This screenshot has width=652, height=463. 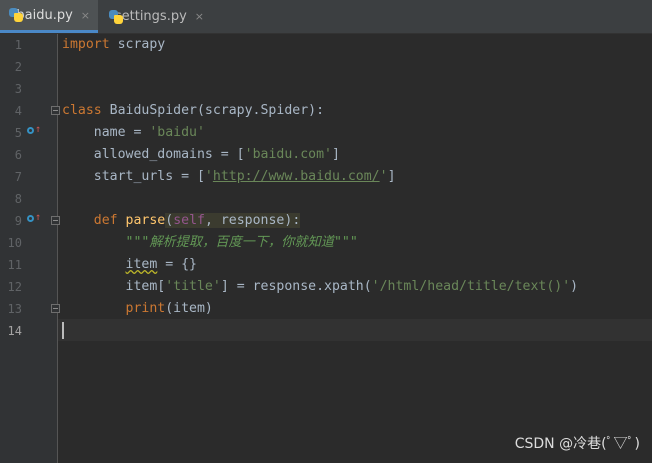 What do you see at coordinates (193, 110) in the screenshot?
I see `code-line-4: class BaiduSpider(scrapy.Spider):` at bounding box center [193, 110].